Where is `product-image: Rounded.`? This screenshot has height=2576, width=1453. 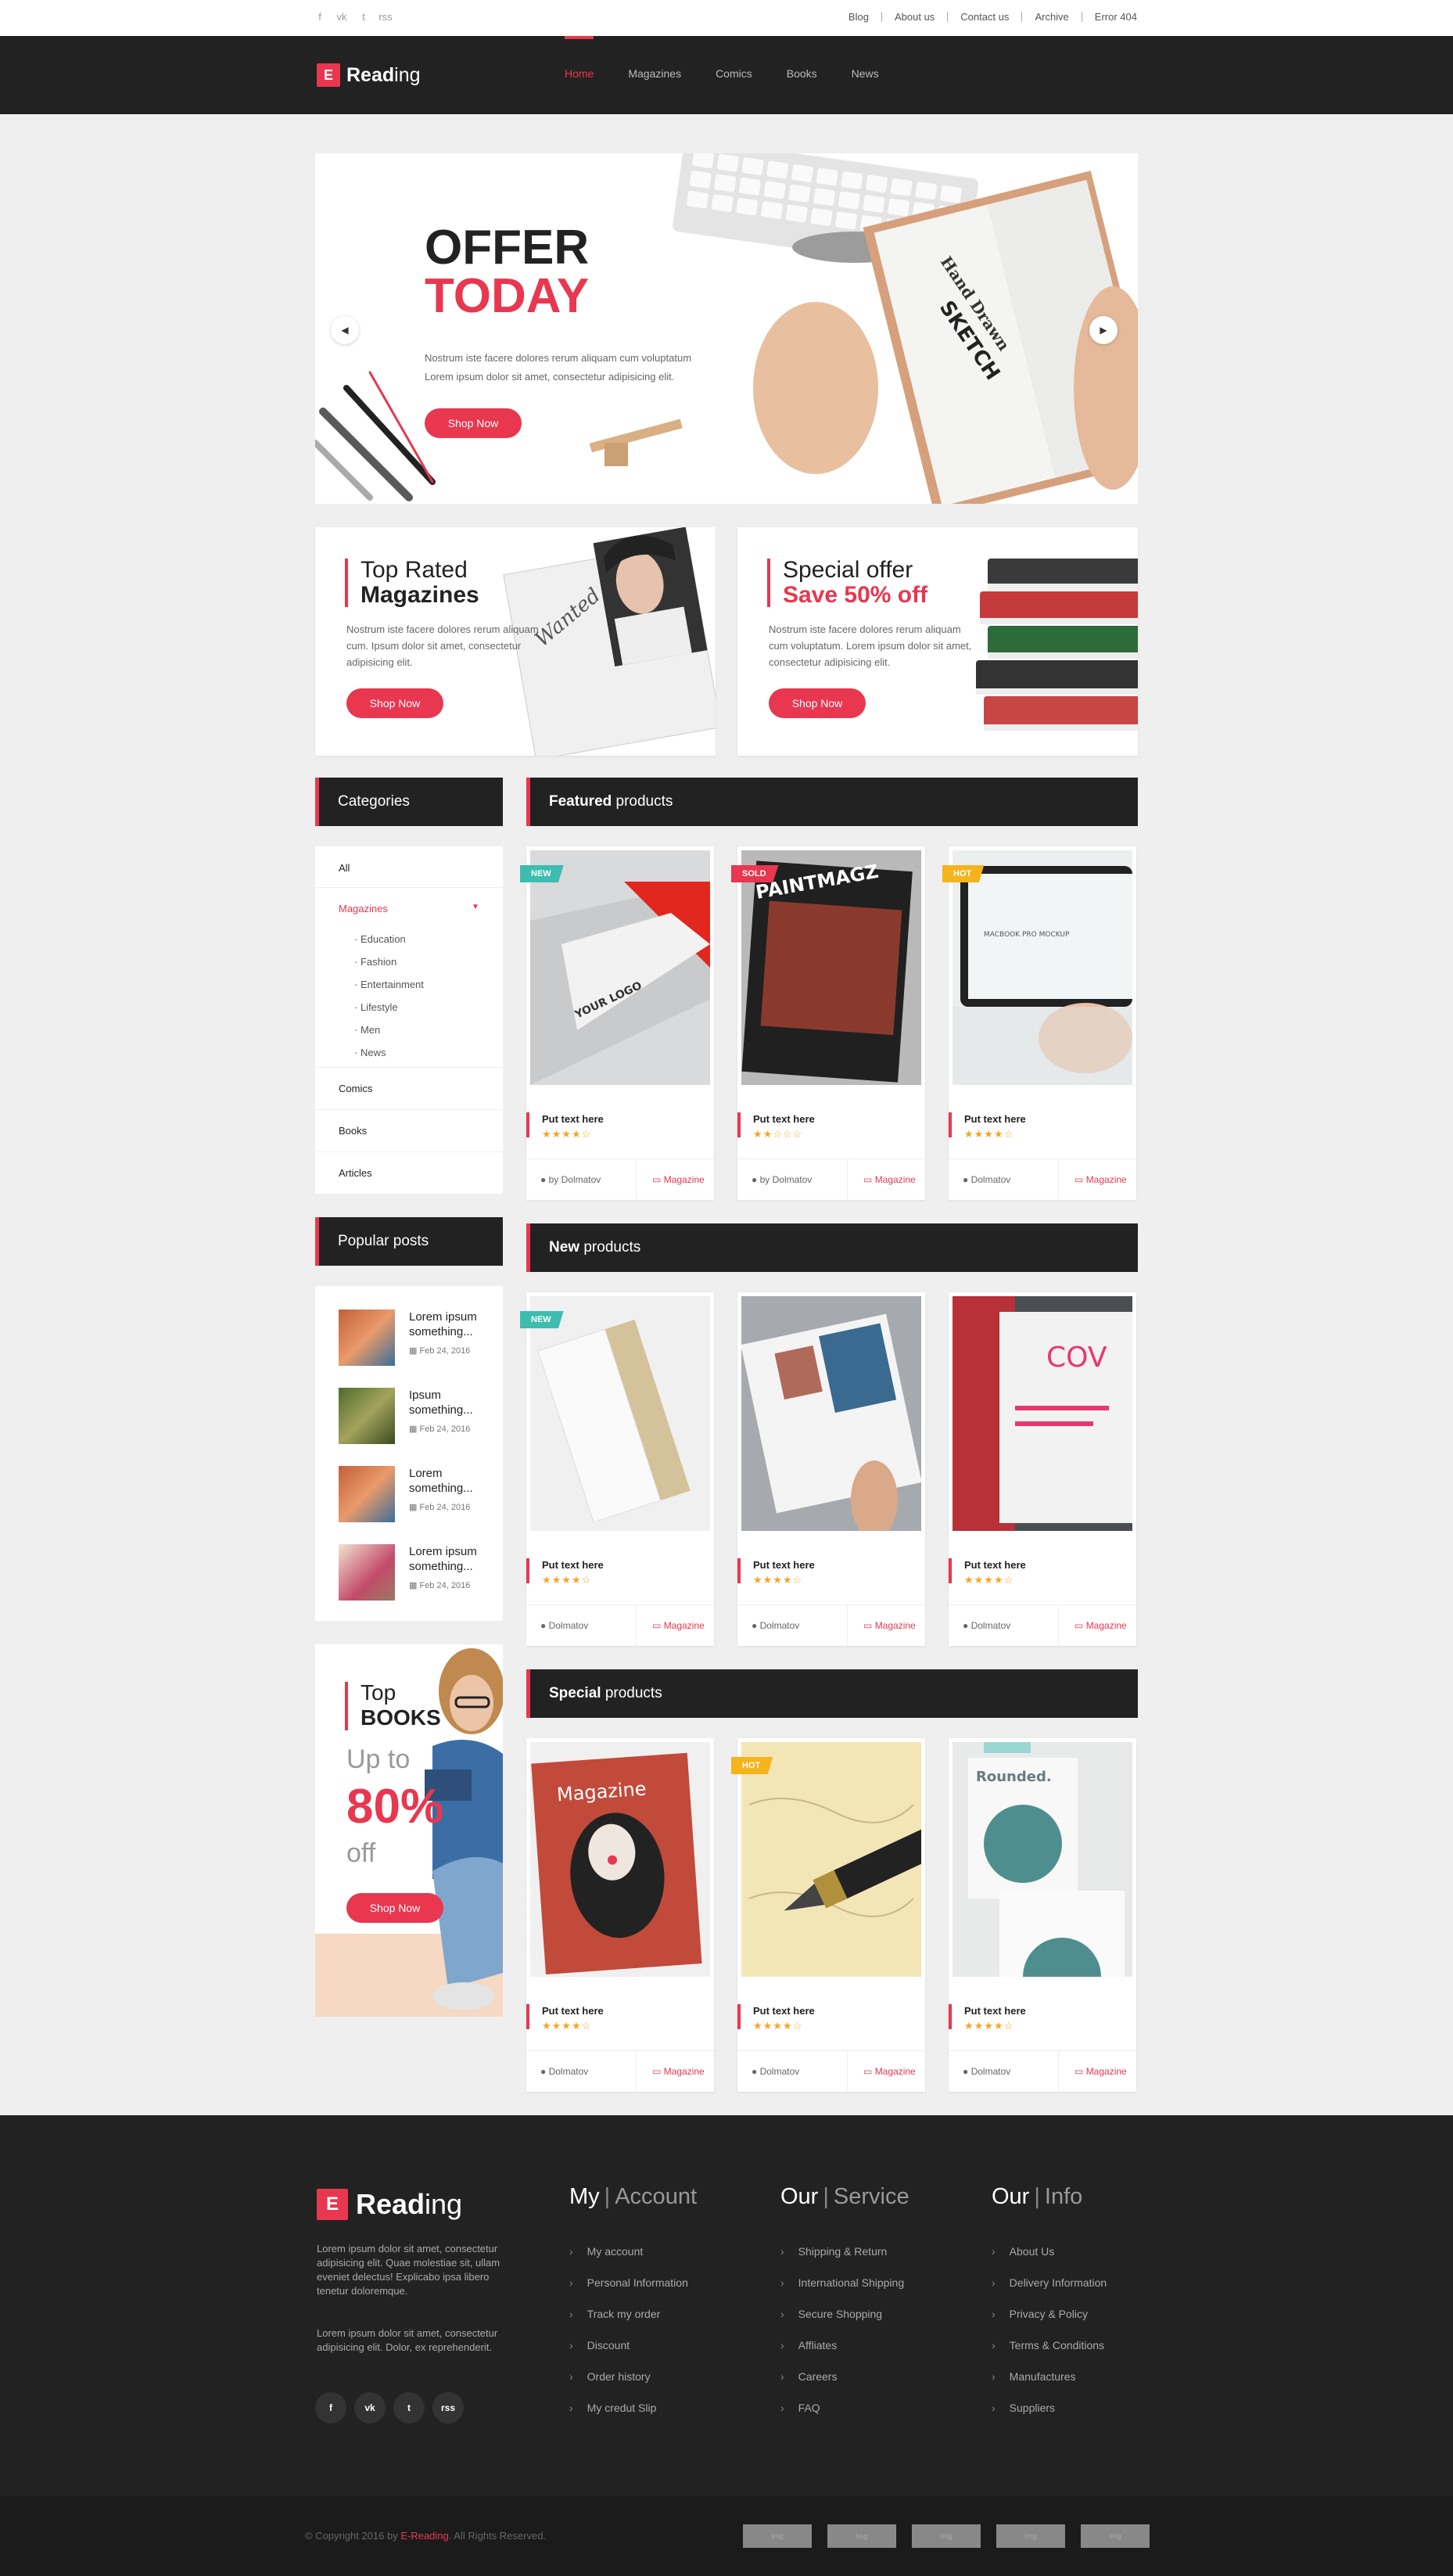 product-image: Rounded. is located at coordinates (1042, 1859).